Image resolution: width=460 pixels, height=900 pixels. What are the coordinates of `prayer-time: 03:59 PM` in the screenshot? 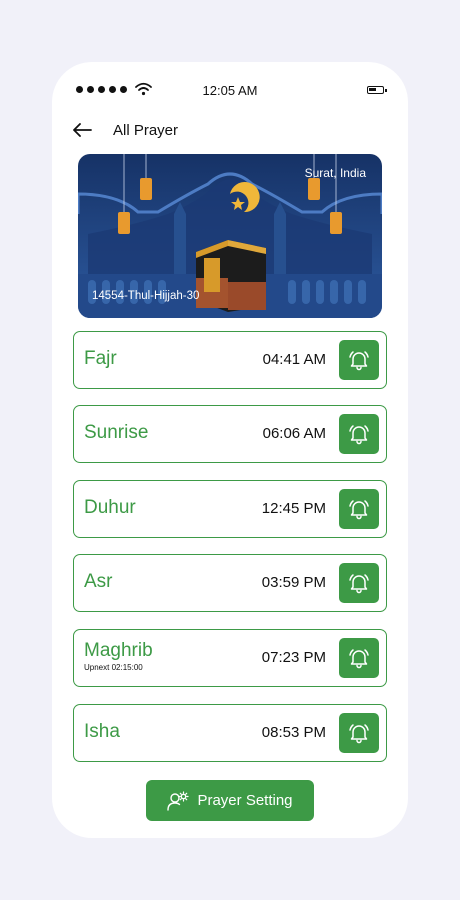 It's located at (293, 582).